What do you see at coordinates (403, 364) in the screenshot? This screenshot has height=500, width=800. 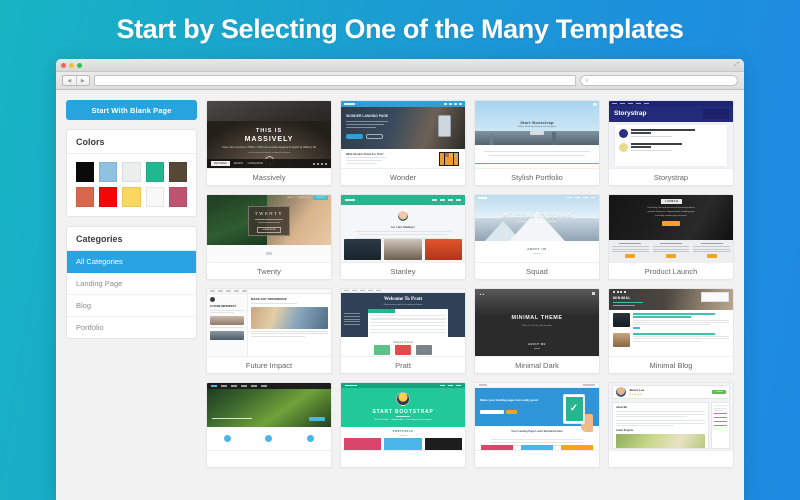 I see `template-name: Pratt` at bounding box center [403, 364].